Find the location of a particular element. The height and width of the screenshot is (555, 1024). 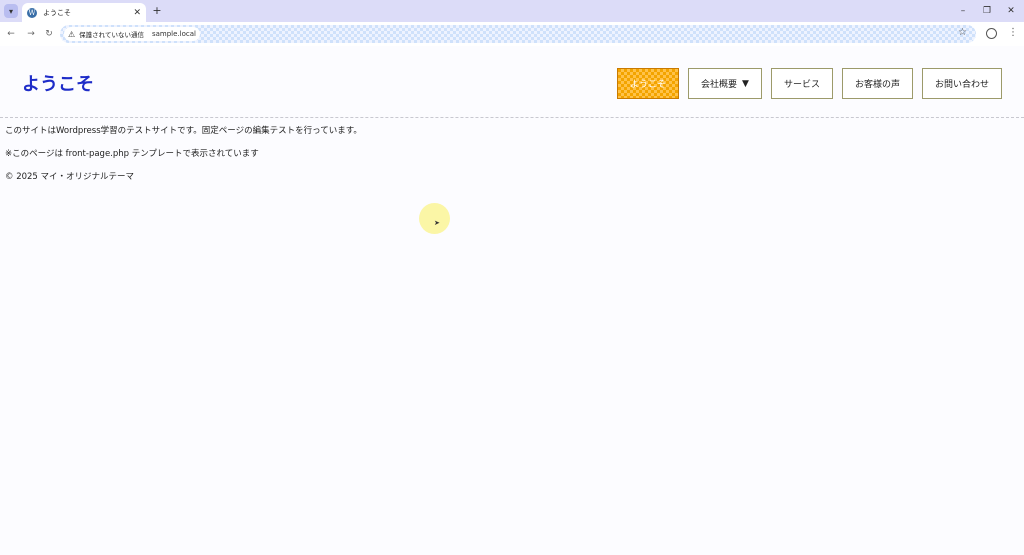

nav-item-contact: お問い合わせ is located at coordinates (961, 83).